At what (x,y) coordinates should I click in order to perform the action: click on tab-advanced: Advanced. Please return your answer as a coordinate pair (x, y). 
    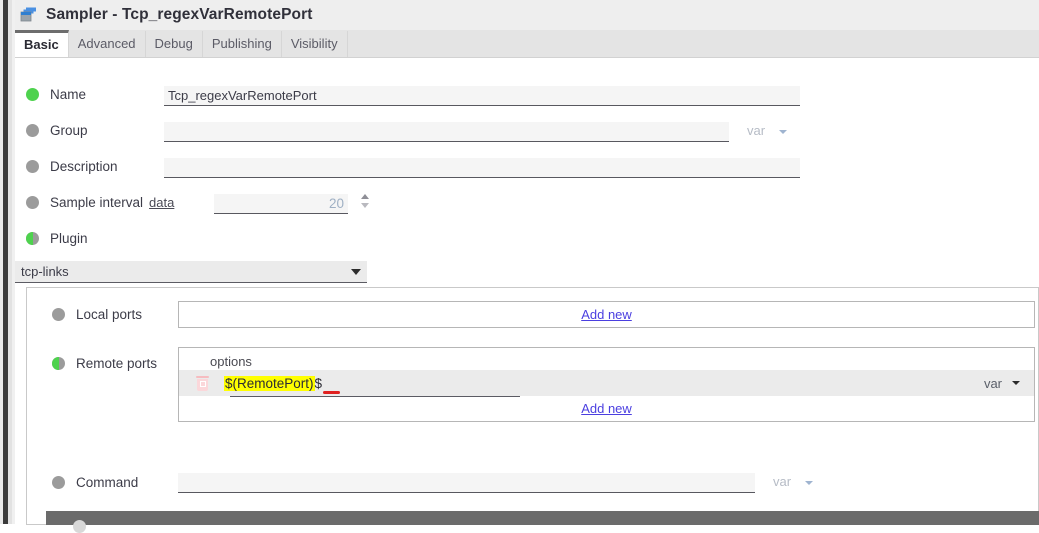
    Looking at the image, I should click on (107, 44).